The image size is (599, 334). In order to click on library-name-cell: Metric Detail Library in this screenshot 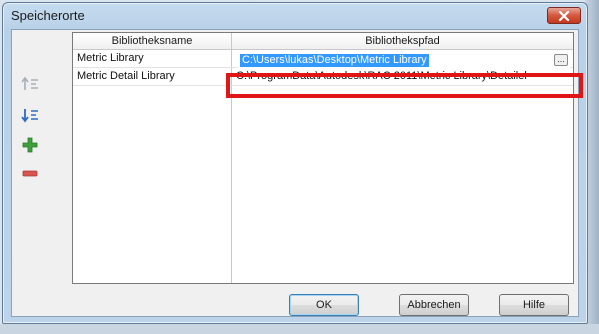, I will do `click(152, 76)`.